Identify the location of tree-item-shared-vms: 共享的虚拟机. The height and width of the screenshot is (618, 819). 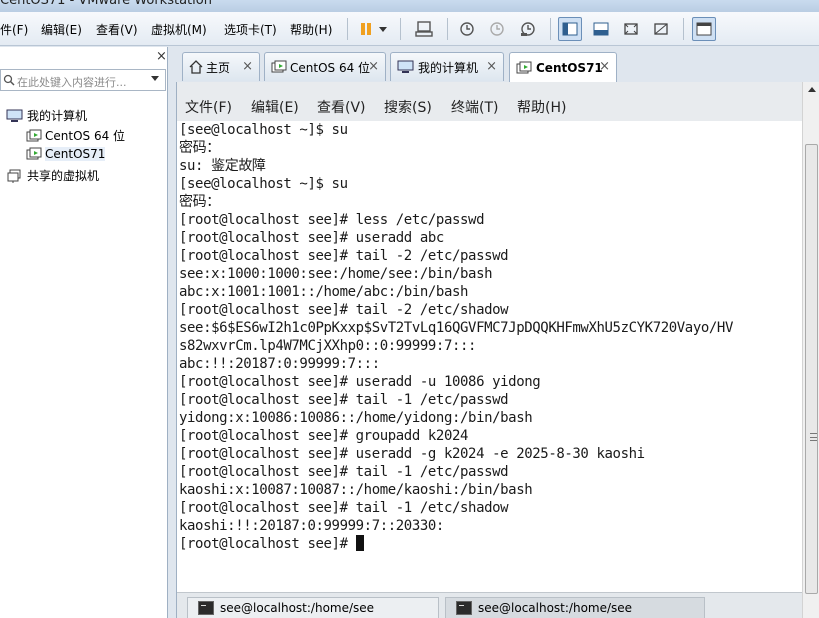
(52, 175).